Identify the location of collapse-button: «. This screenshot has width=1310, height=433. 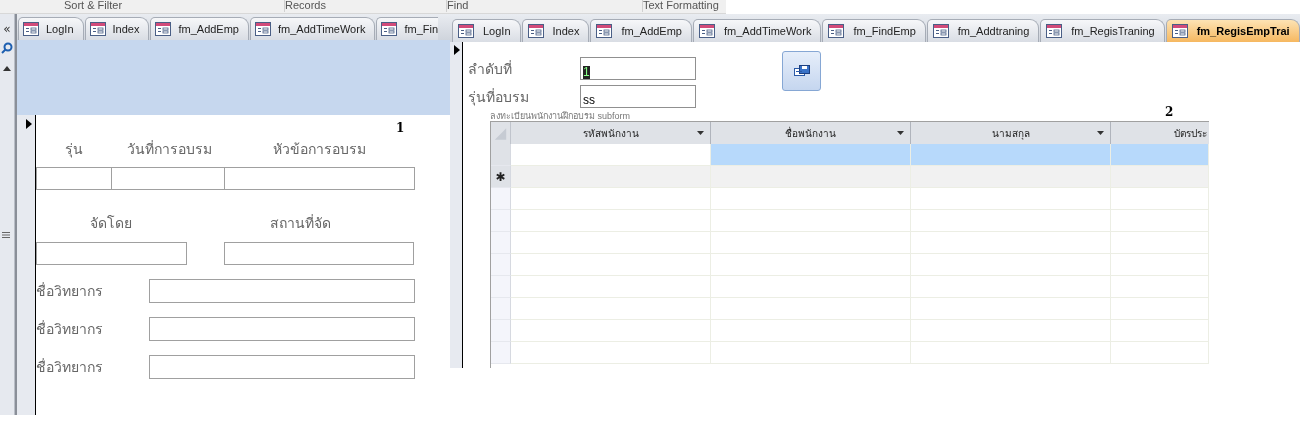
(7, 29).